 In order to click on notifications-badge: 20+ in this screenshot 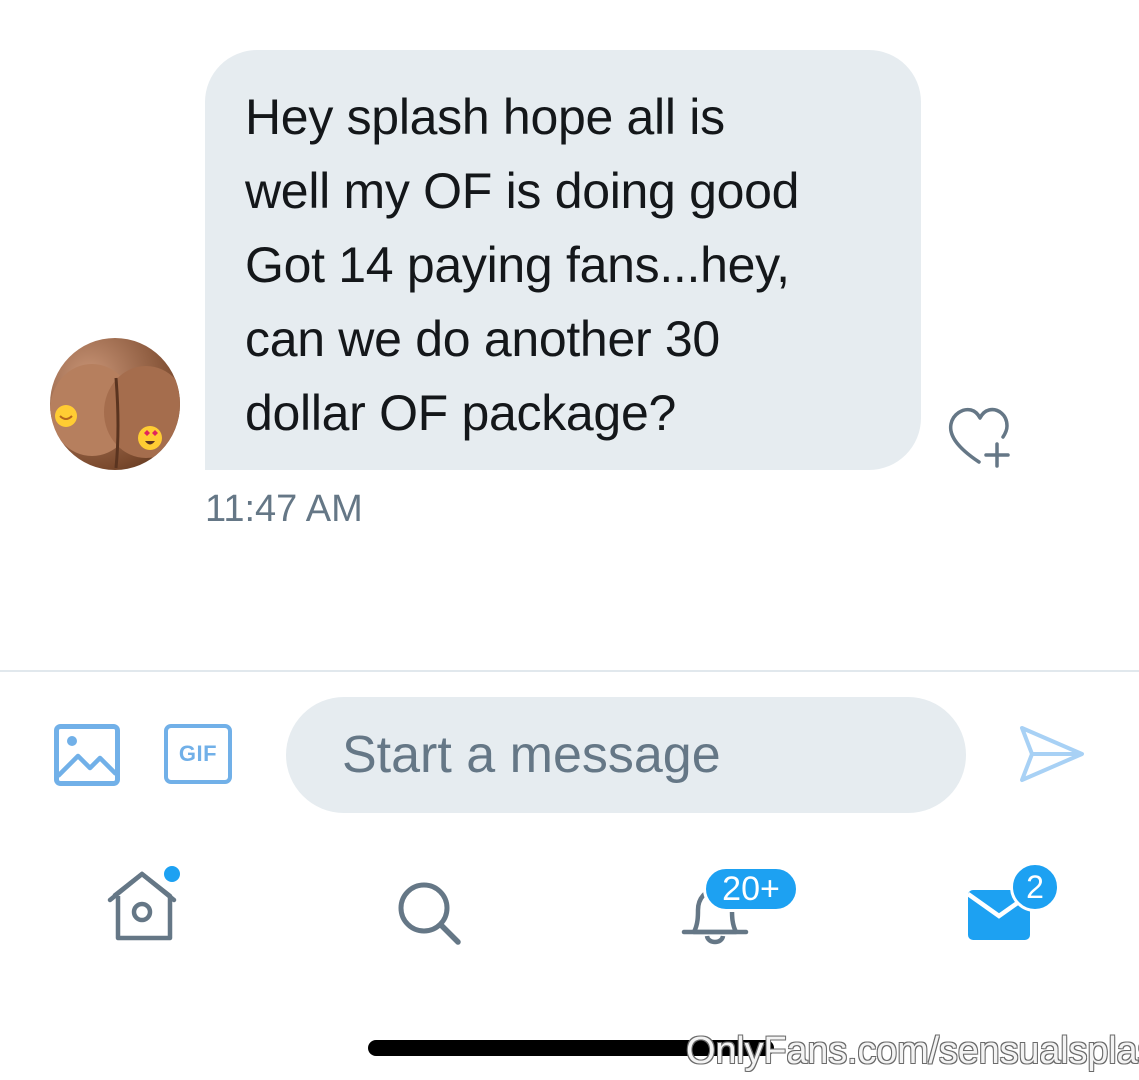, I will do `click(751, 889)`.